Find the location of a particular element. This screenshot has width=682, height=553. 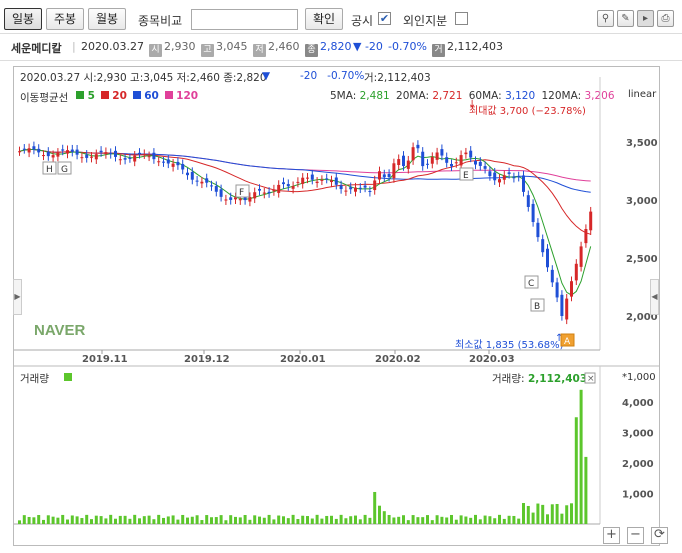

high-tag: 고 is located at coordinates (207, 50).